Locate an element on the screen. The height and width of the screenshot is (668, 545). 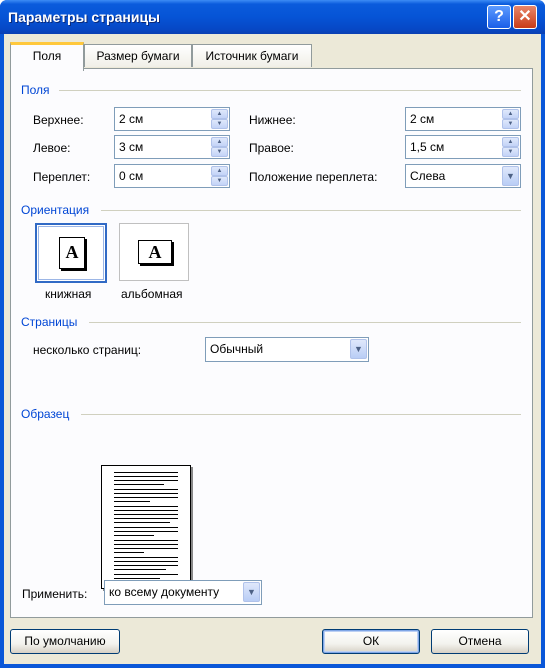
top-margin-spinner: 2 см ▲ ▼ is located at coordinates (172, 119).